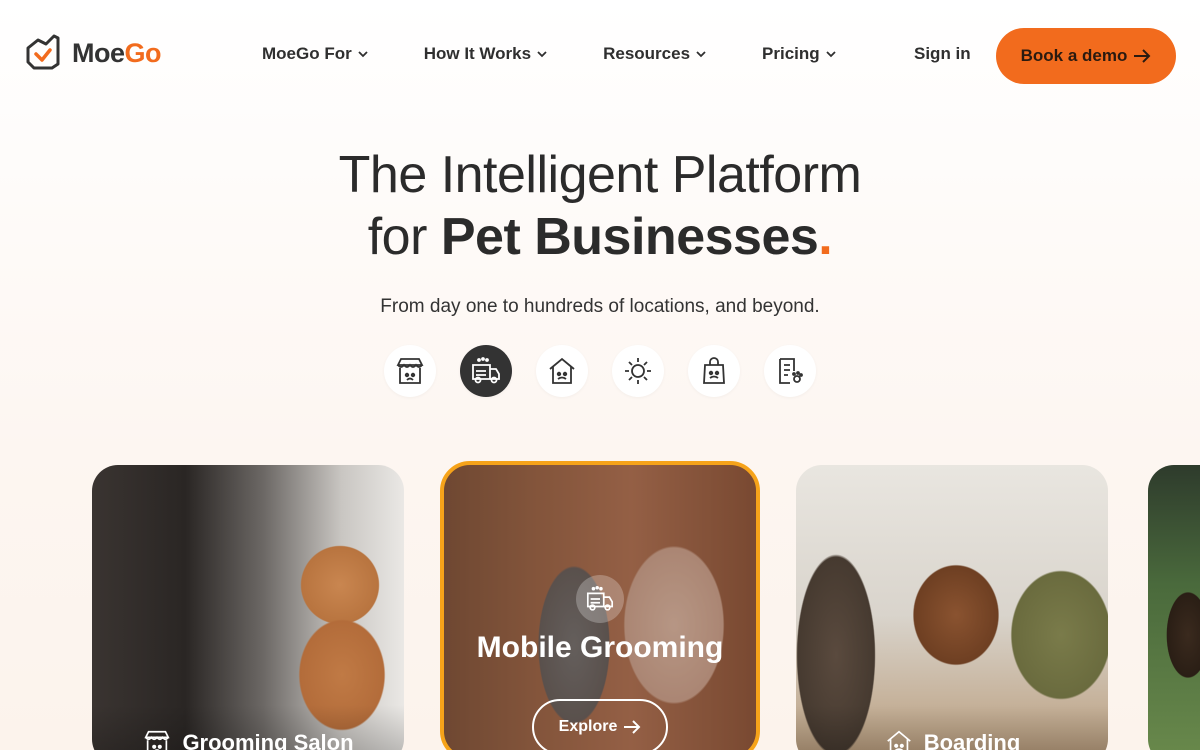 The width and height of the screenshot is (1200, 750). What do you see at coordinates (43, 52) in the screenshot?
I see `moego-dog-logo-icon` at bounding box center [43, 52].